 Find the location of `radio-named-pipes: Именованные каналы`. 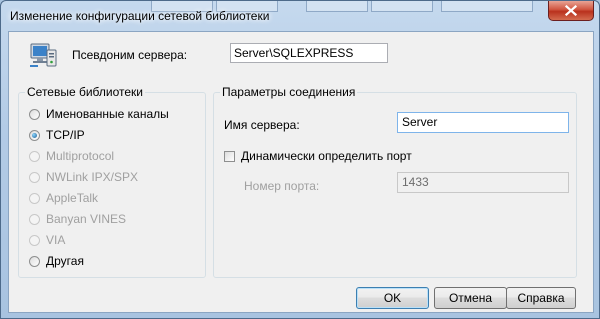

radio-named-pipes: Именованные каналы is located at coordinates (99, 114).